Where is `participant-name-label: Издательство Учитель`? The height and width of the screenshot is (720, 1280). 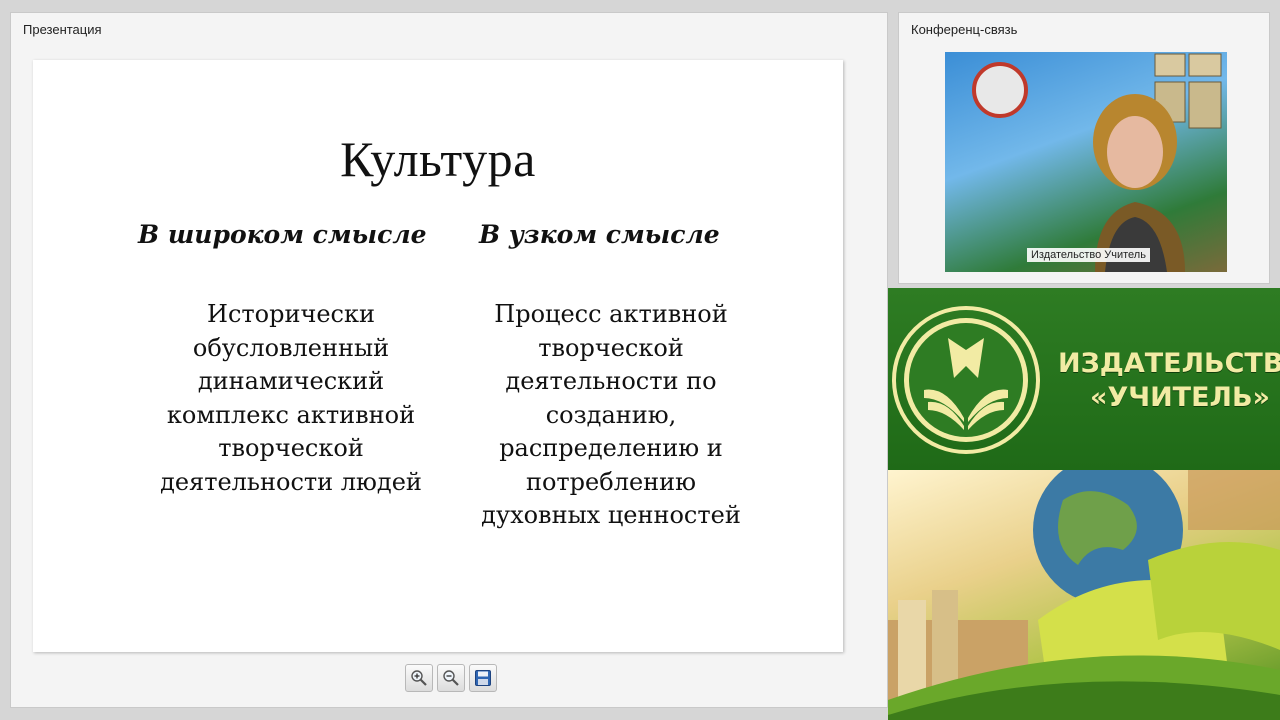 participant-name-label: Издательство Учитель is located at coordinates (1088, 255).